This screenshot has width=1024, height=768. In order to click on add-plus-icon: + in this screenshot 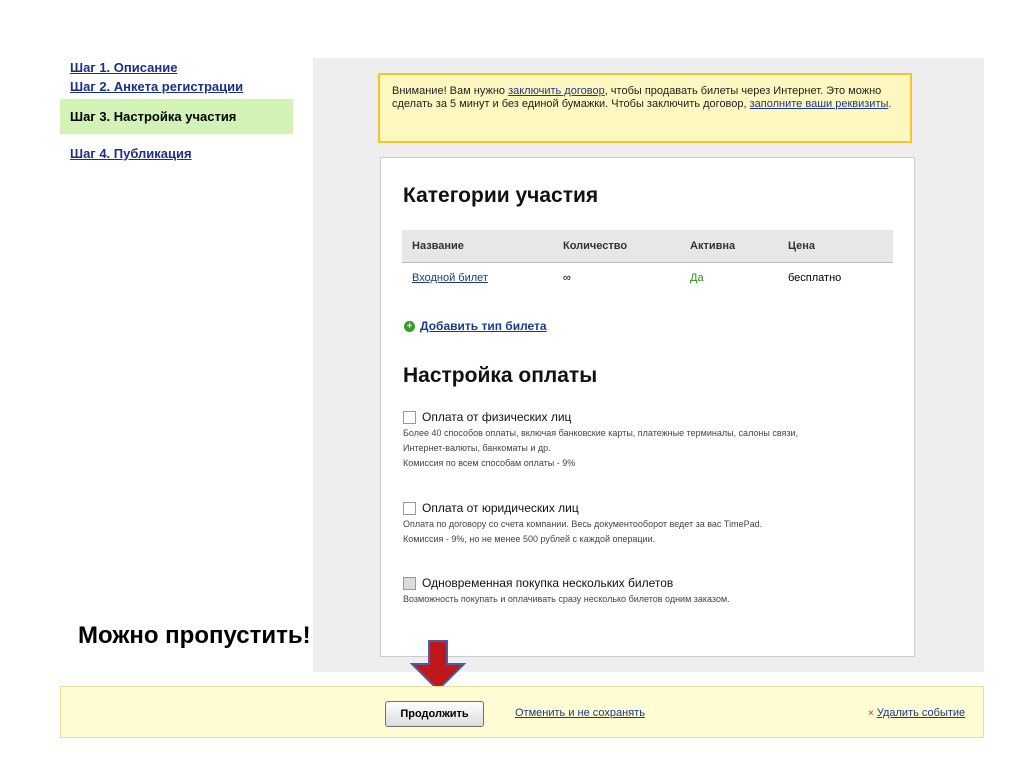, I will do `click(409, 326)`.